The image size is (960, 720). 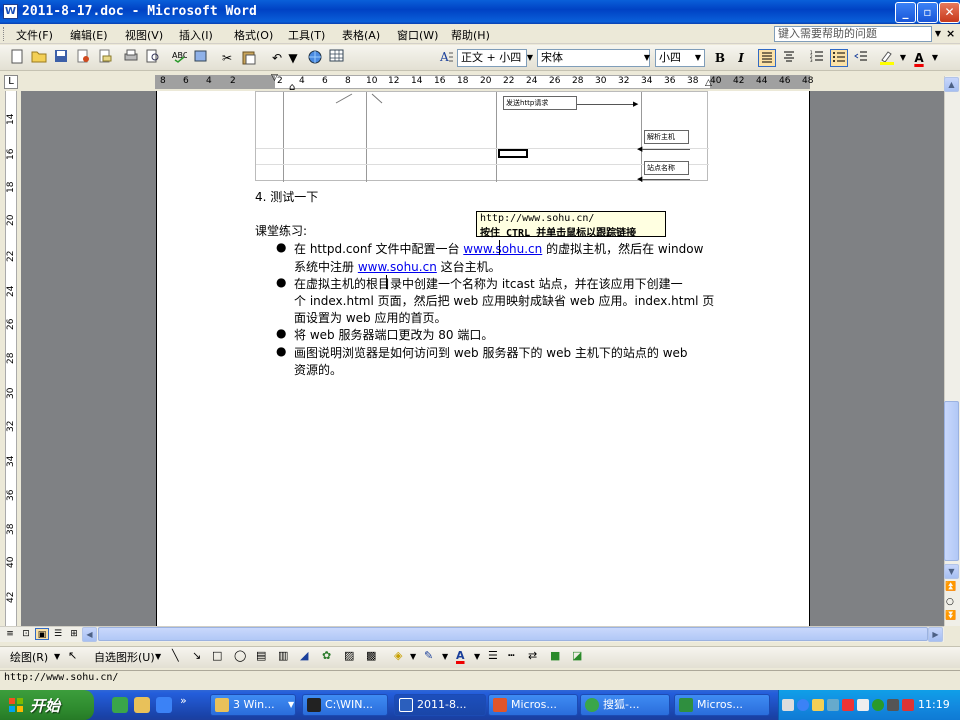 I want to click on decrease-indent-button, so click(x=861, y=58).